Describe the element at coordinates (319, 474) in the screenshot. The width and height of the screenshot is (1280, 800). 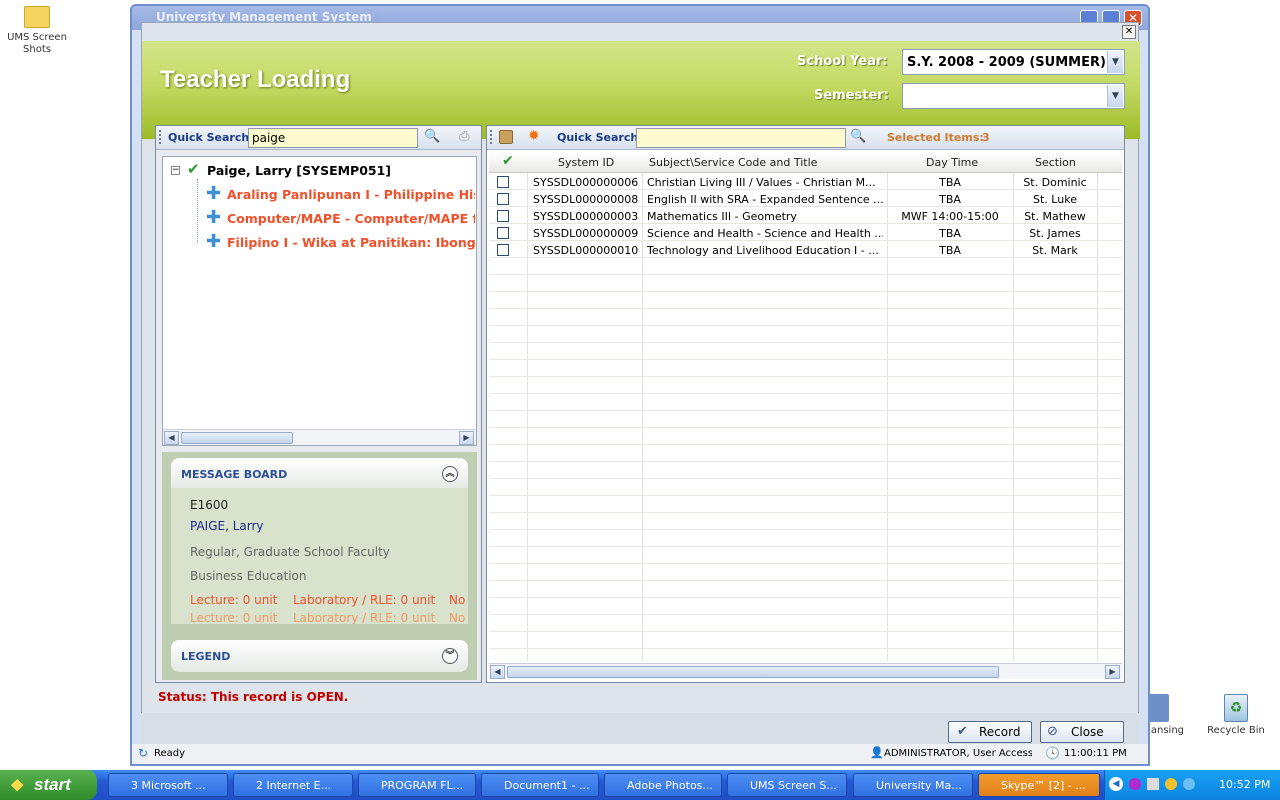
I see `message-board-header: MESSAGE BOARD ︽` at that location.